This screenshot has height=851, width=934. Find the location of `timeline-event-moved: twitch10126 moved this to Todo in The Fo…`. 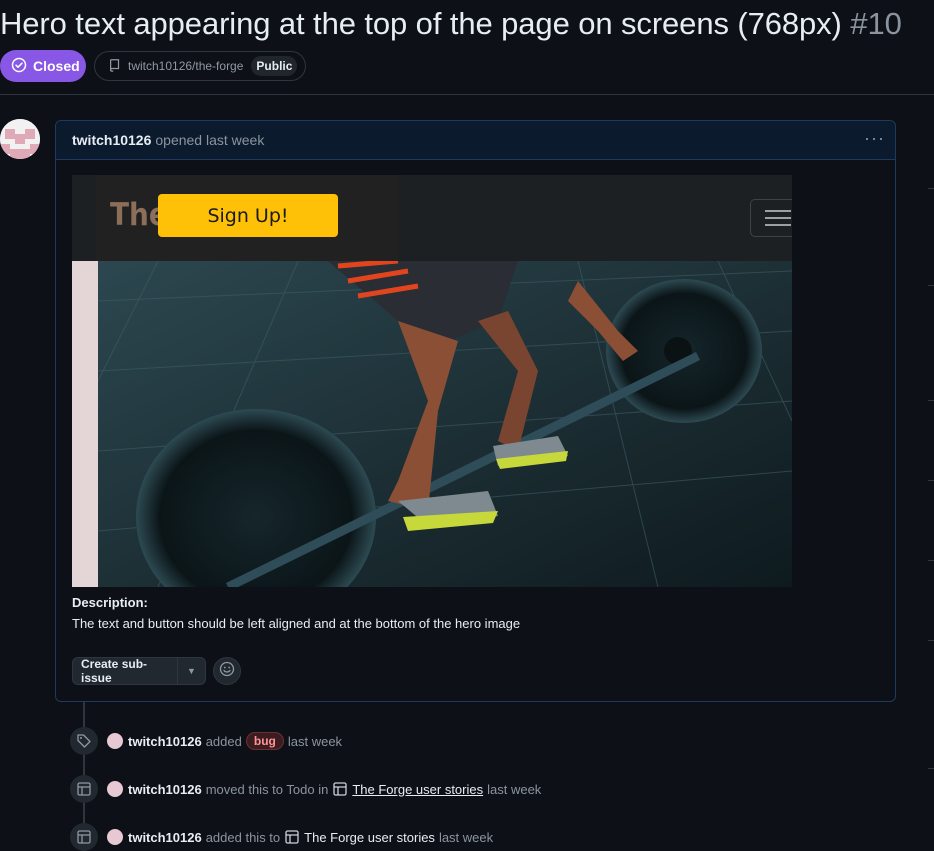

timeline-event-moved: twitch10126 moved this to Todo in The Fo… is located at coordinates (305, 789).